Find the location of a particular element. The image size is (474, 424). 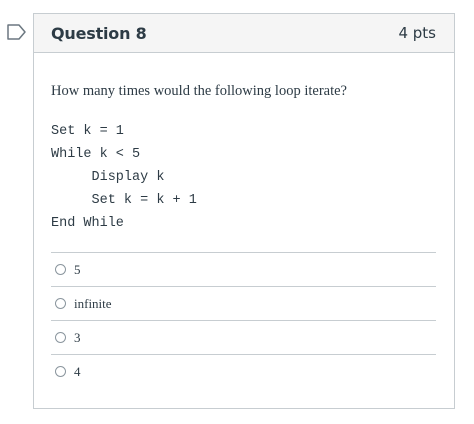

code-line: Display k is located at coordinates (108, 177).